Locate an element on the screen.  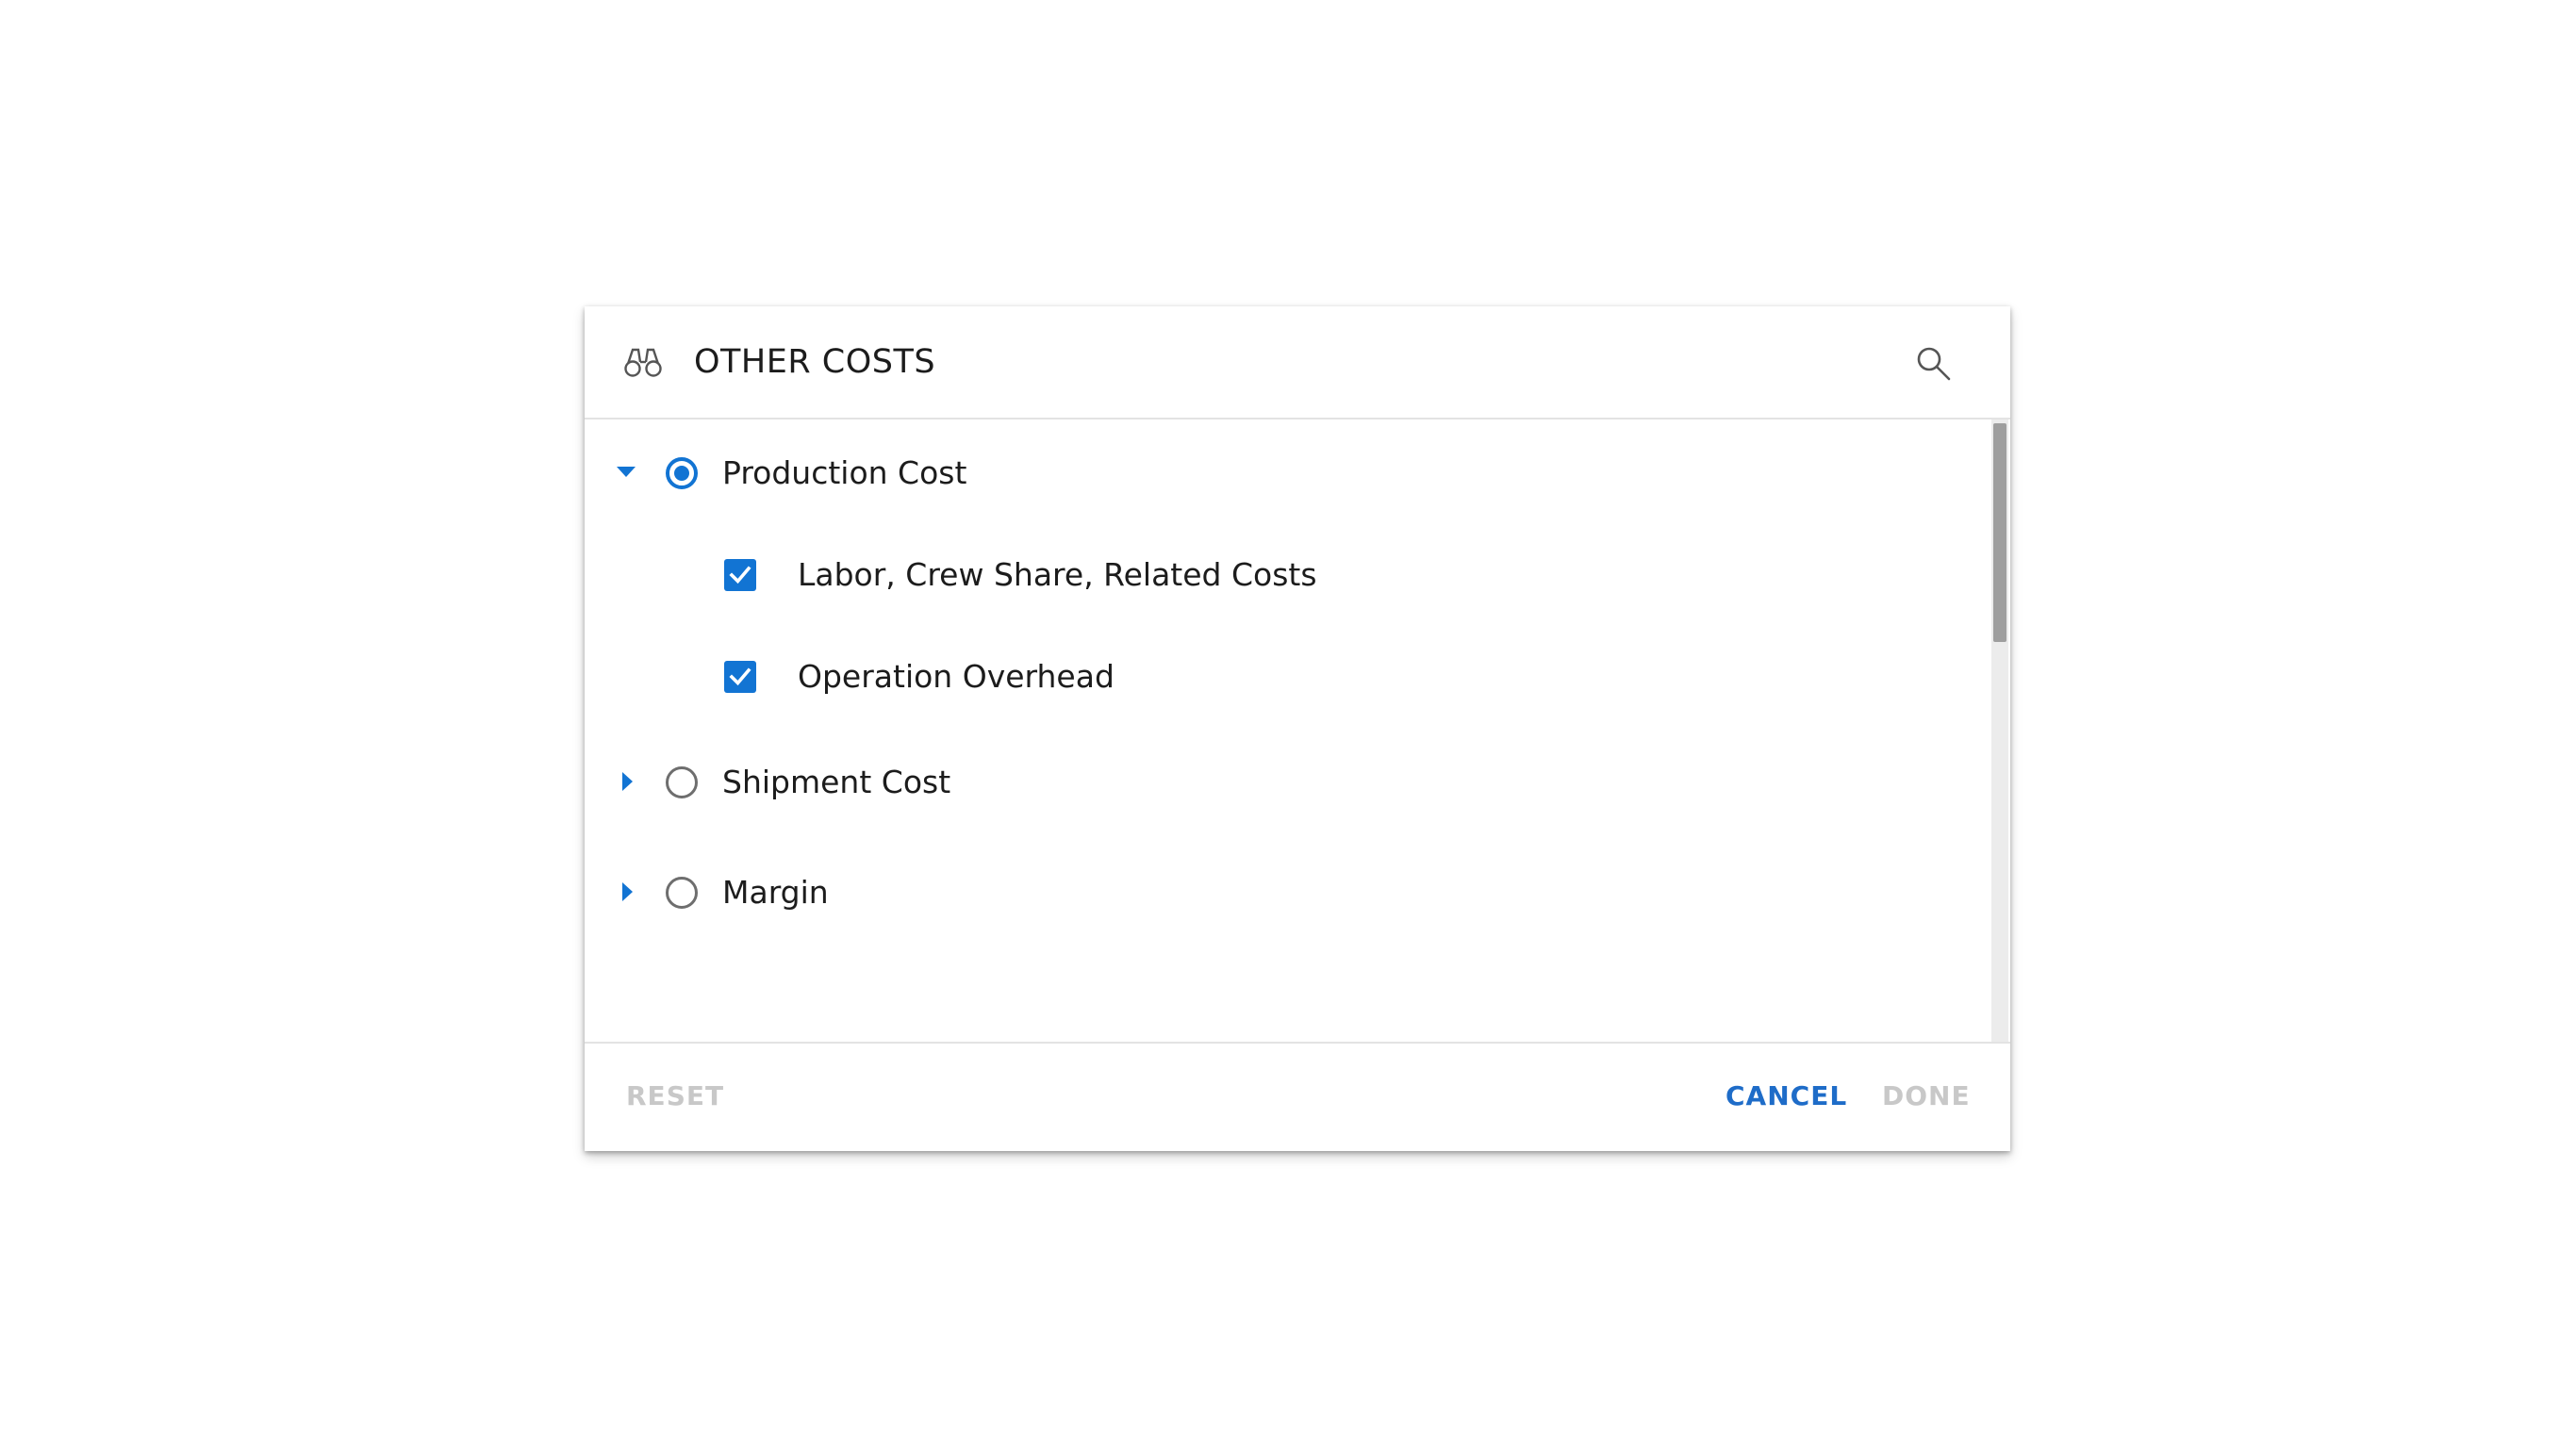
done-button: DONE is located at coordinates (1926, 1096).